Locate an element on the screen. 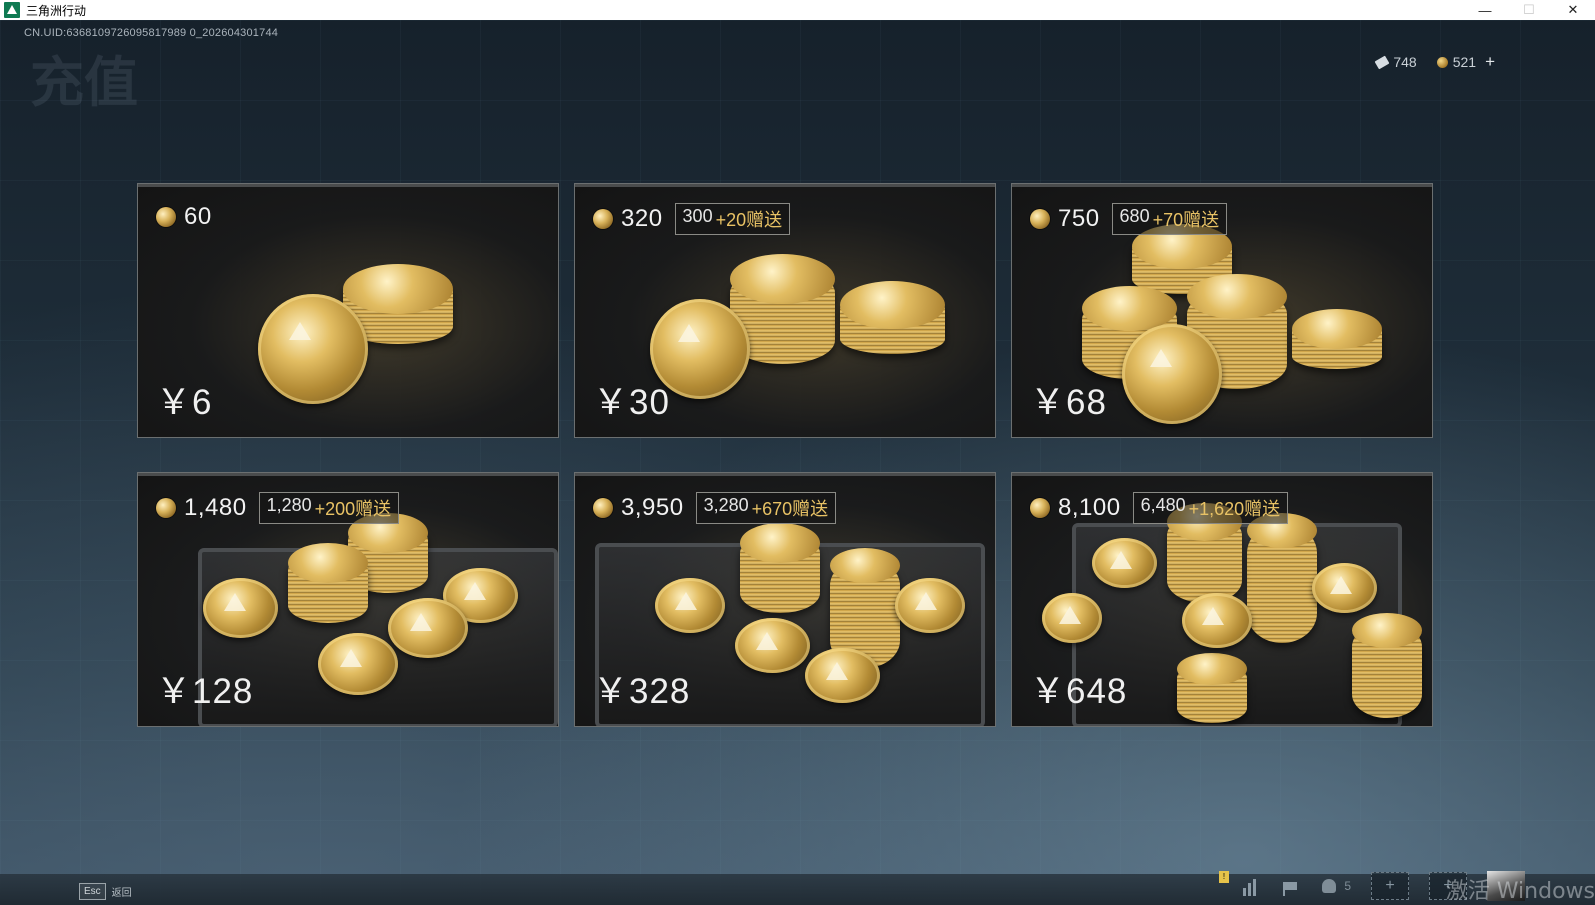  bonus-base: 6,480 is located at coordinates (1163, 505).